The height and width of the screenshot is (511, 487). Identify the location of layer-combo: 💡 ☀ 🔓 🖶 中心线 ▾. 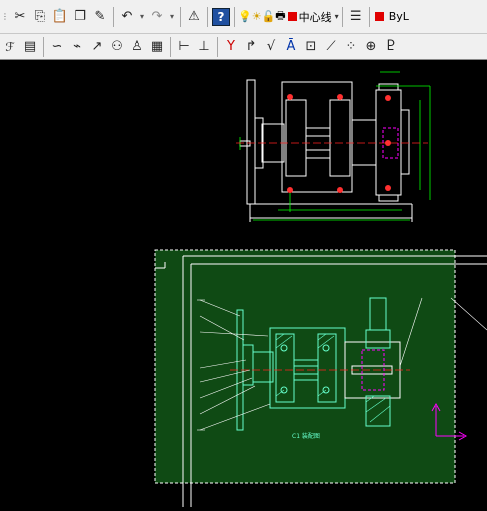
(288, 17).